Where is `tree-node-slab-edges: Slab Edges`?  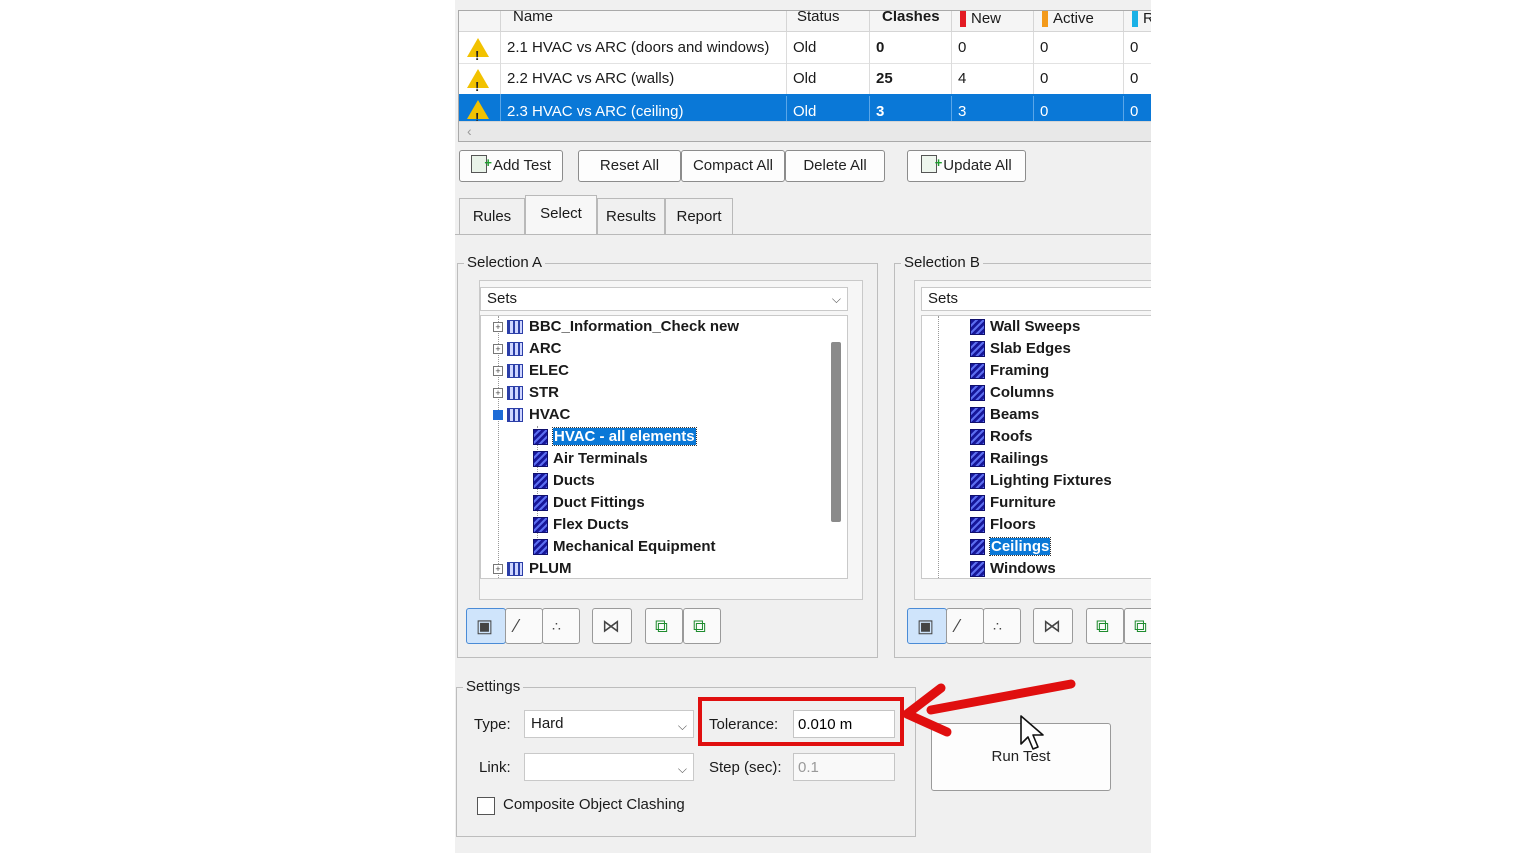 tree-node-slab-edges: Slab Edges is located at coordinates (1020, 349).